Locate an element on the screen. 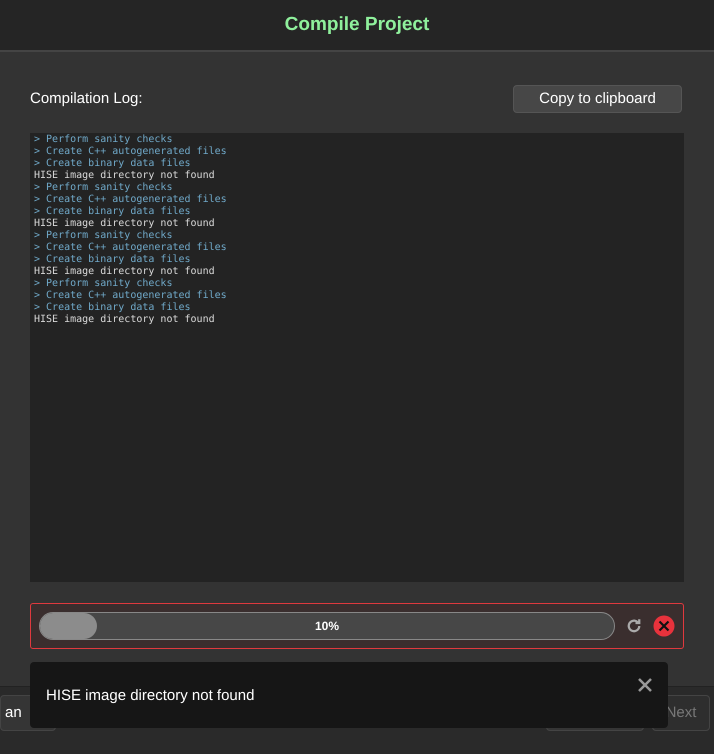  refresh-icon is located at coordinates (634, 626).